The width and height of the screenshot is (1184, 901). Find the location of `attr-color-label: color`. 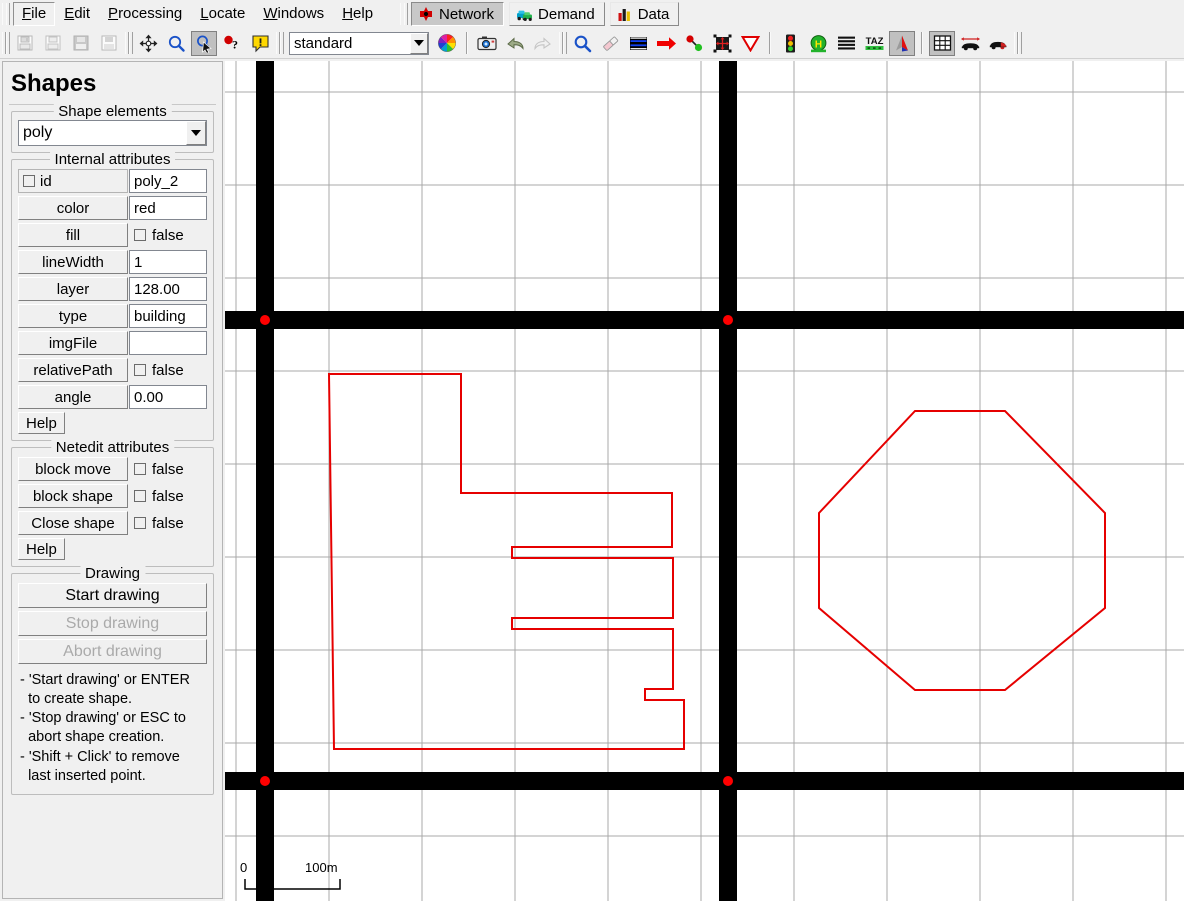

attr-color-label: color is located at coordinates (73, 208).